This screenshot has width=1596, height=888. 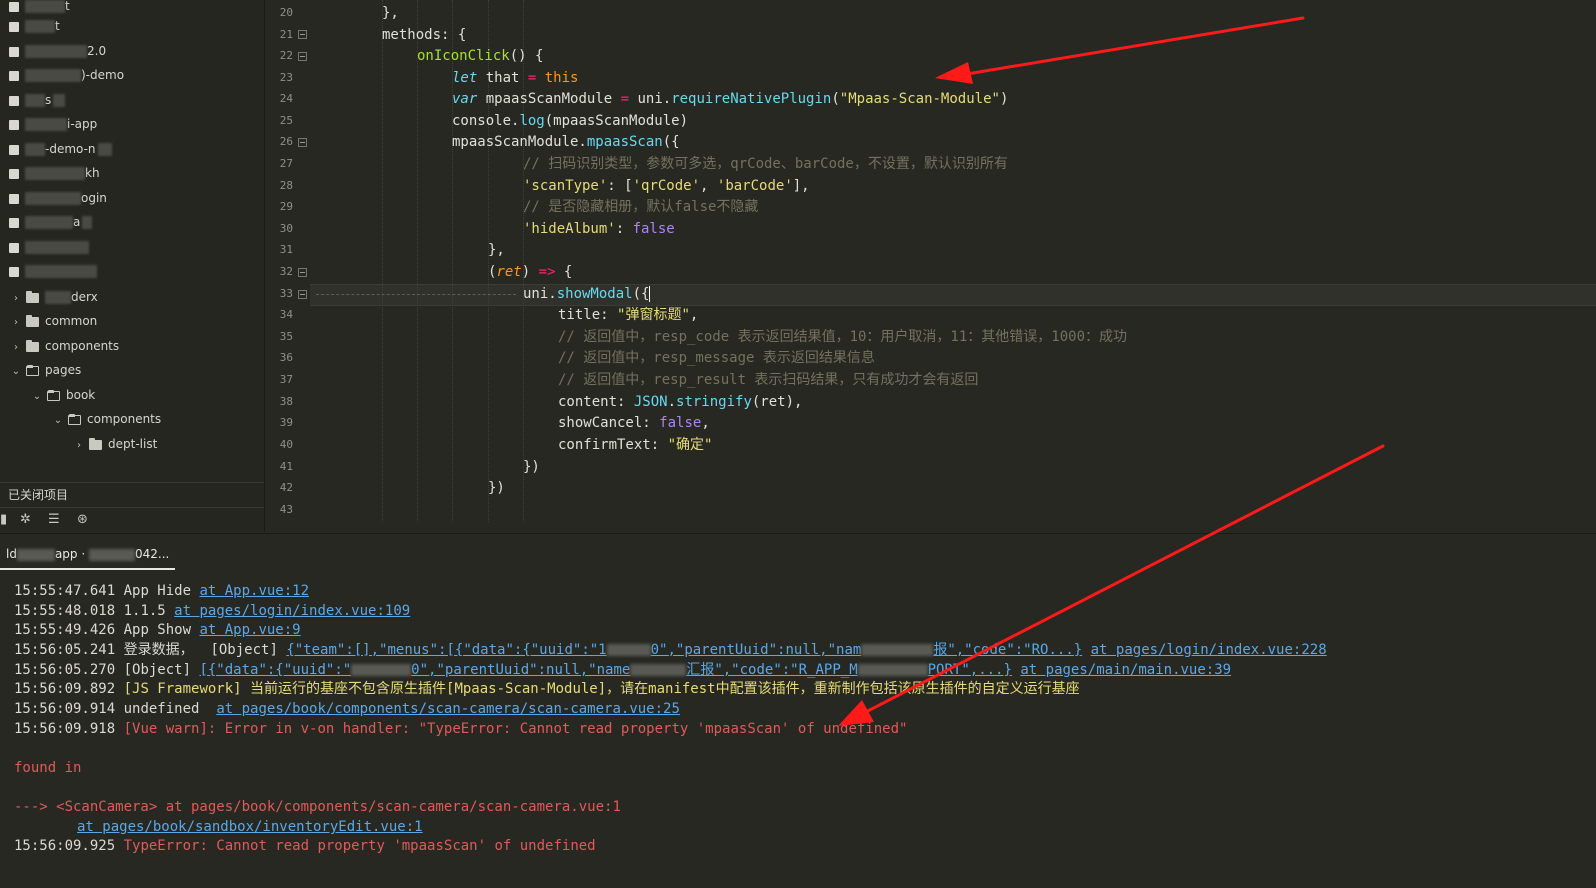 What do you see at coordinates (768, 380) in the screenshot?
I see `code-comment: // 返回值中，resp_result 表示扫码结果，只有成功才会有返回` at bounding box center [768, 380].